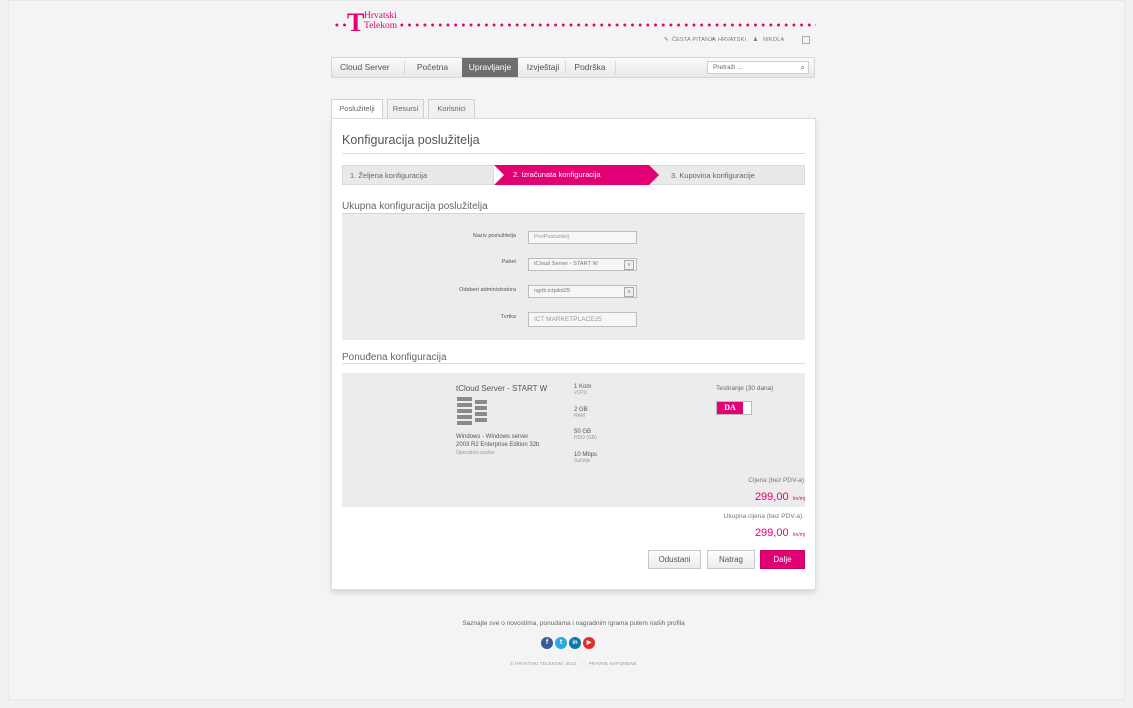  I want to click on brand-dots-right, so click(607, 25).